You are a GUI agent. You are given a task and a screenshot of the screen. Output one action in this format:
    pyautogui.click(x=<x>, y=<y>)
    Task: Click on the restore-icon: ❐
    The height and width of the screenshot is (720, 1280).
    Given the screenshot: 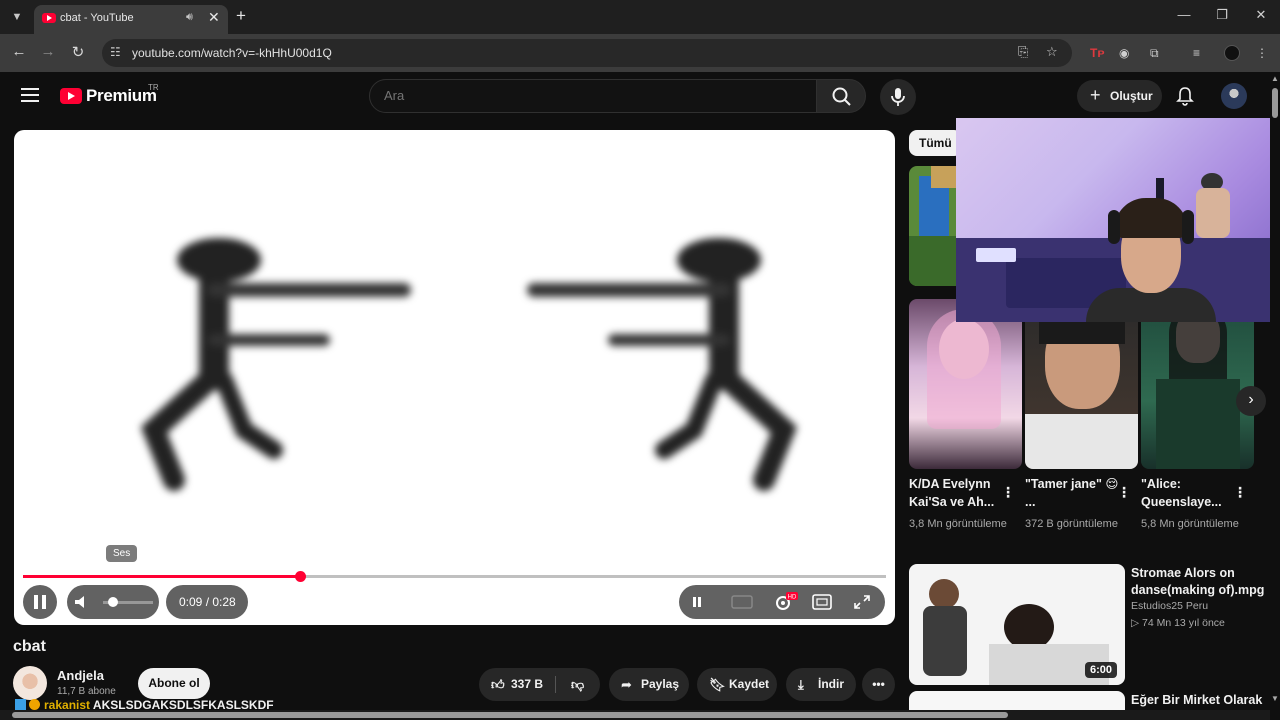 What is the action you would take?
    pyautogui.click(x=1222, y=15)
    